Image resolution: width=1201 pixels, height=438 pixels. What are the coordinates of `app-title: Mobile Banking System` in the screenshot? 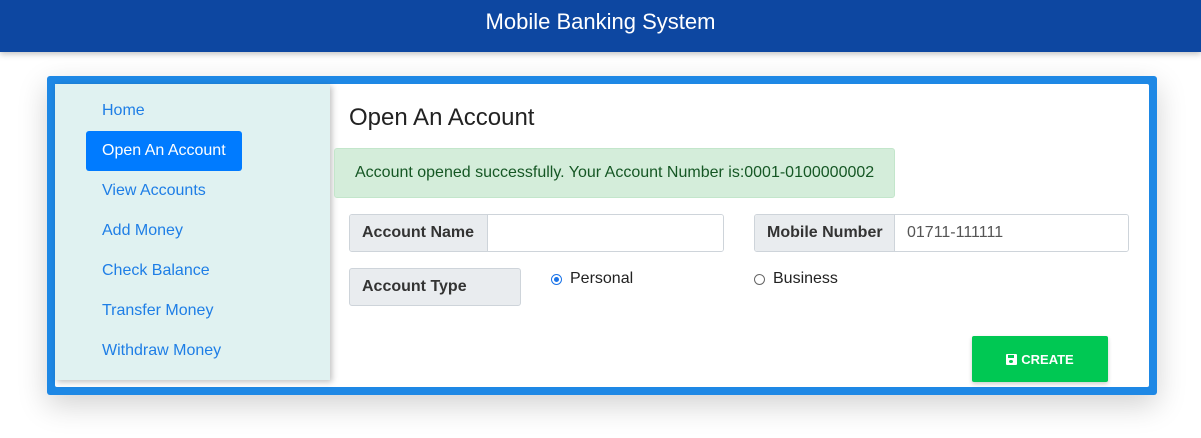 It's located at (600, 21).